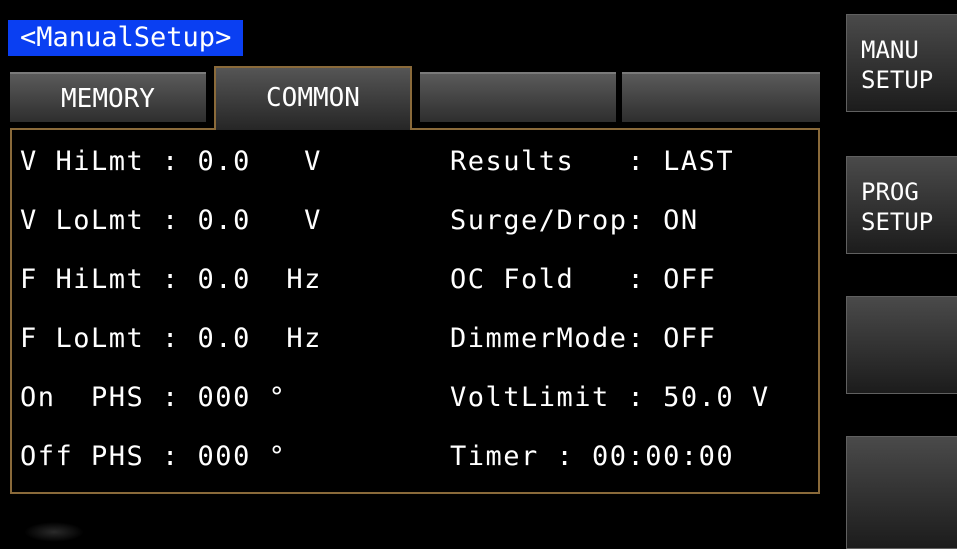  What do you see at coordinates (583, 339) in the screenshot?
I see `dimmer-mode-row: DimmerMode: OFF` at bounding box center [583, 339].